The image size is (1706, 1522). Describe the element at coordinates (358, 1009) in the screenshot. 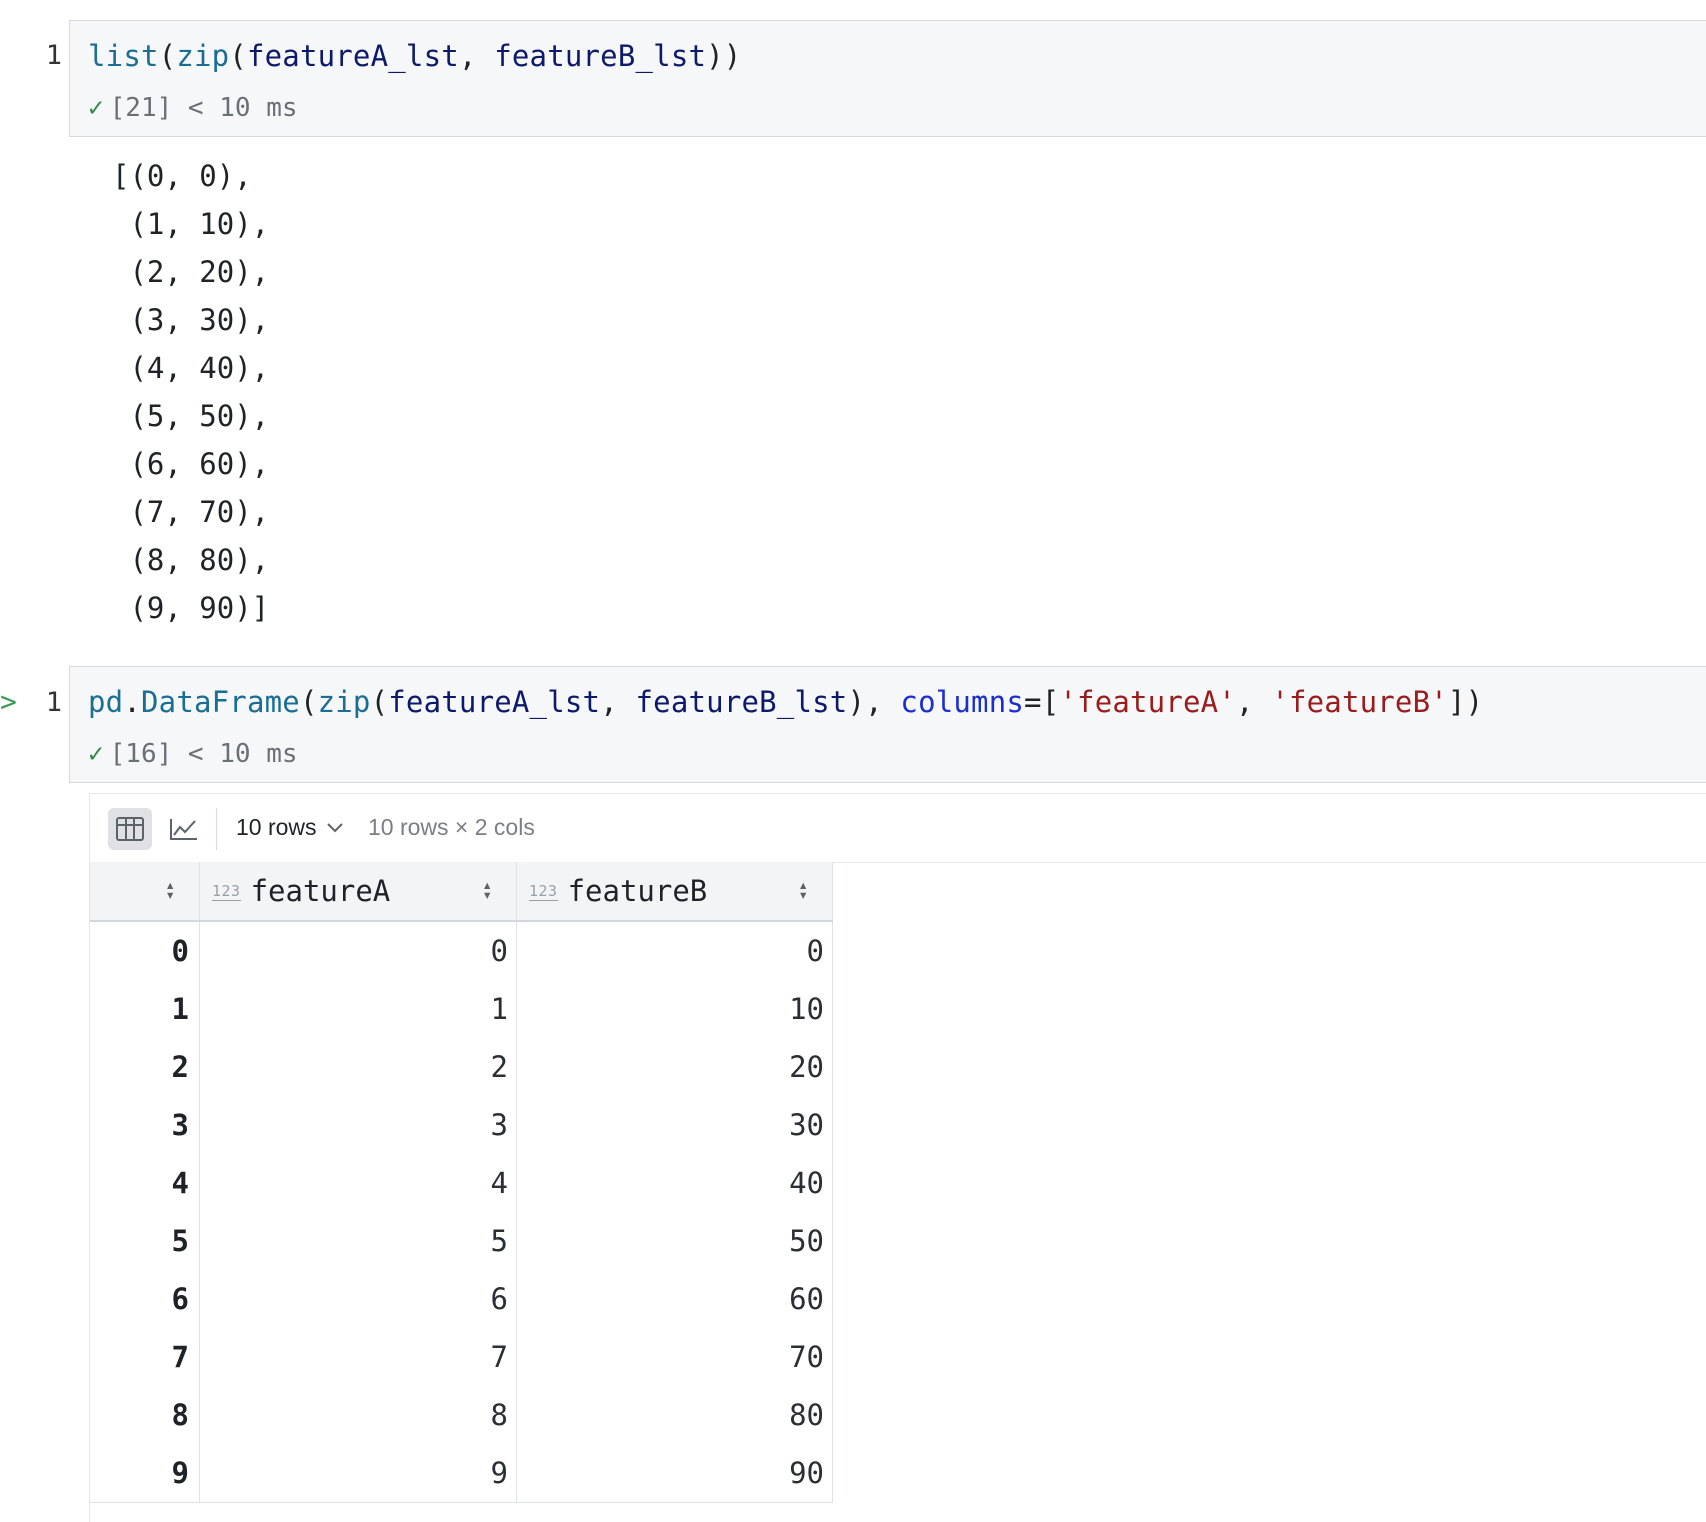

I see `table-cell: 1` at that location.